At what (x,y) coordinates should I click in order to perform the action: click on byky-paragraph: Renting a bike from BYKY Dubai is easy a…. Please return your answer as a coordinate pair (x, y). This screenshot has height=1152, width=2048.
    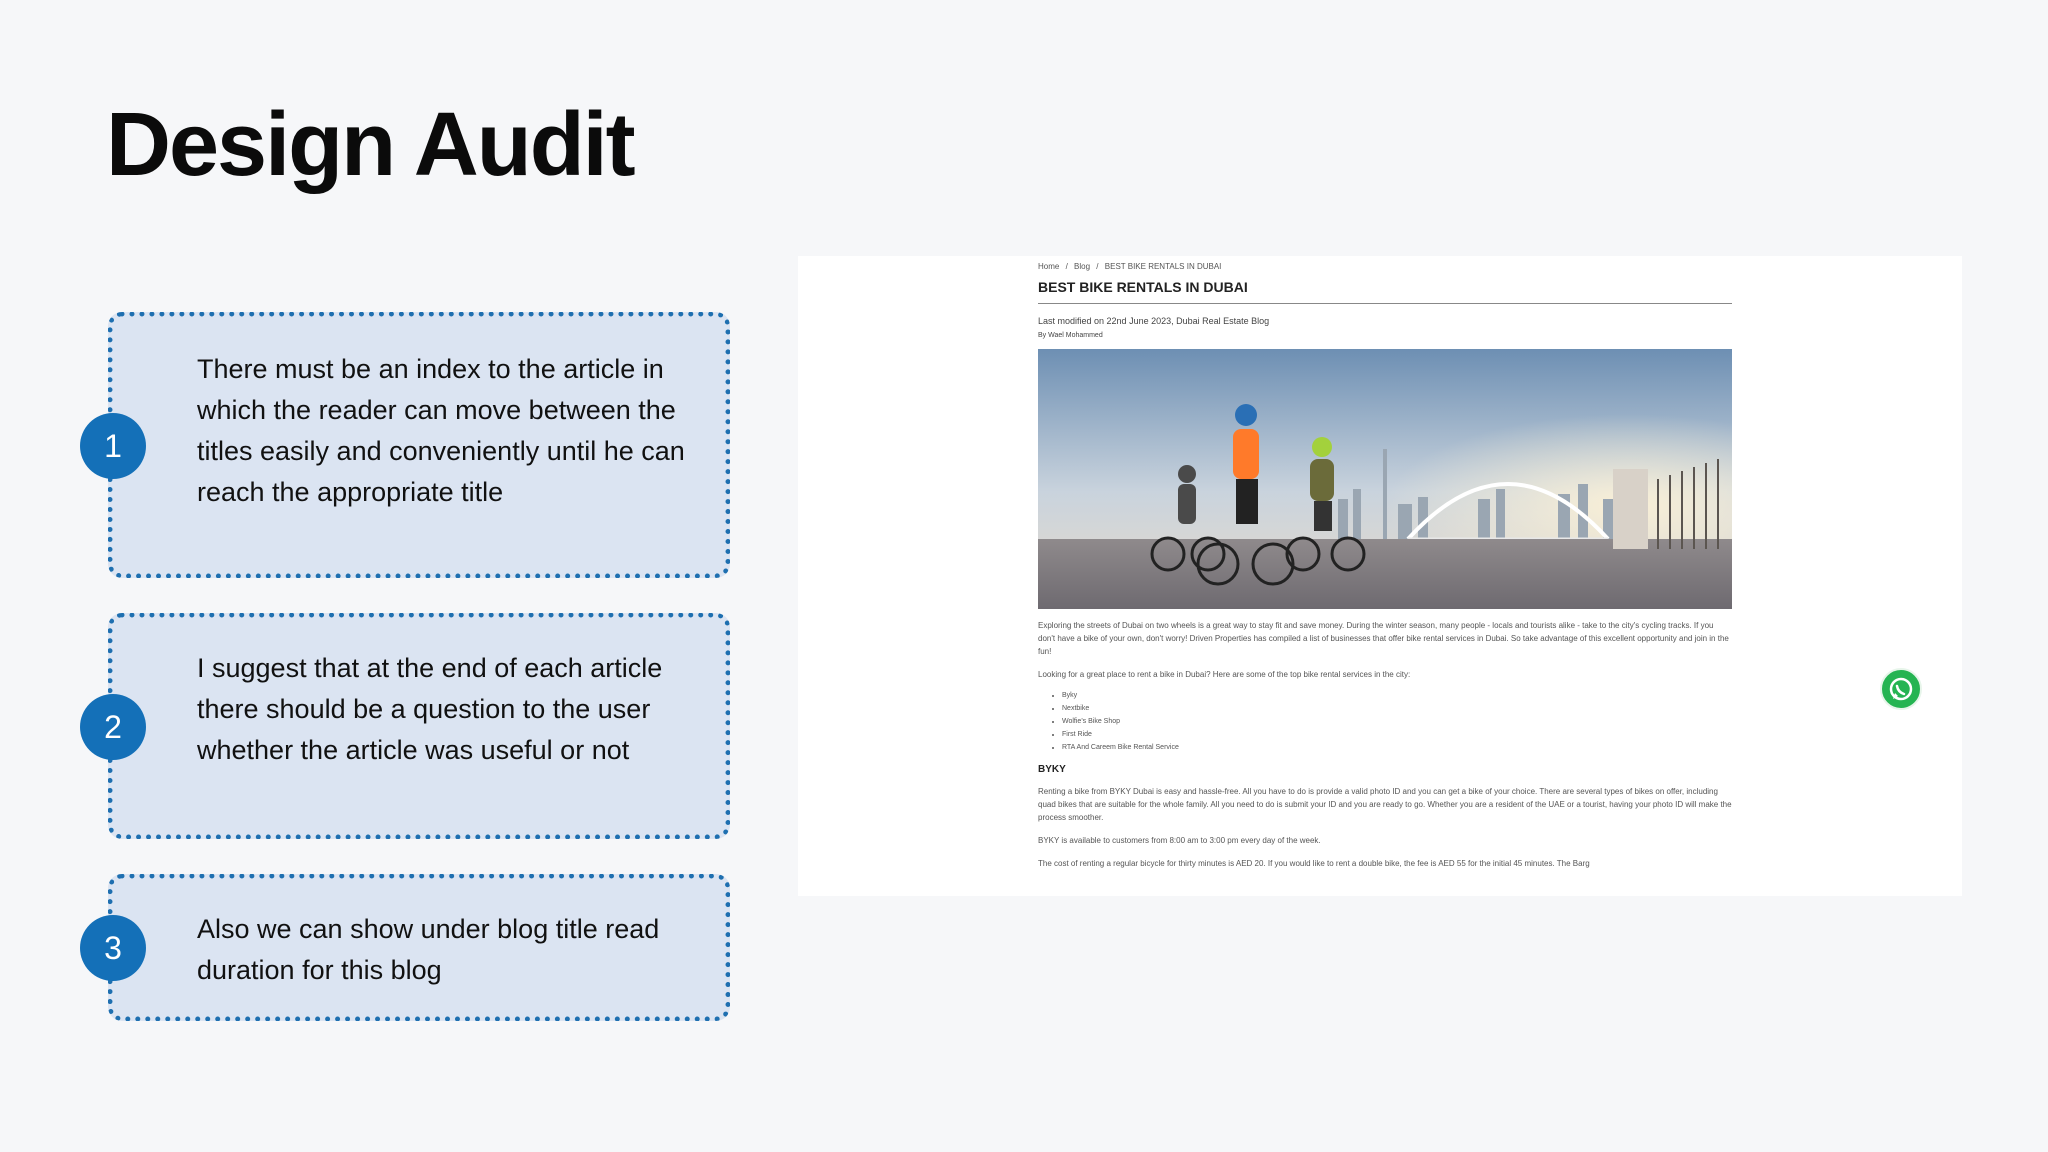
    Looking at the image, I should click on (1385, 804).